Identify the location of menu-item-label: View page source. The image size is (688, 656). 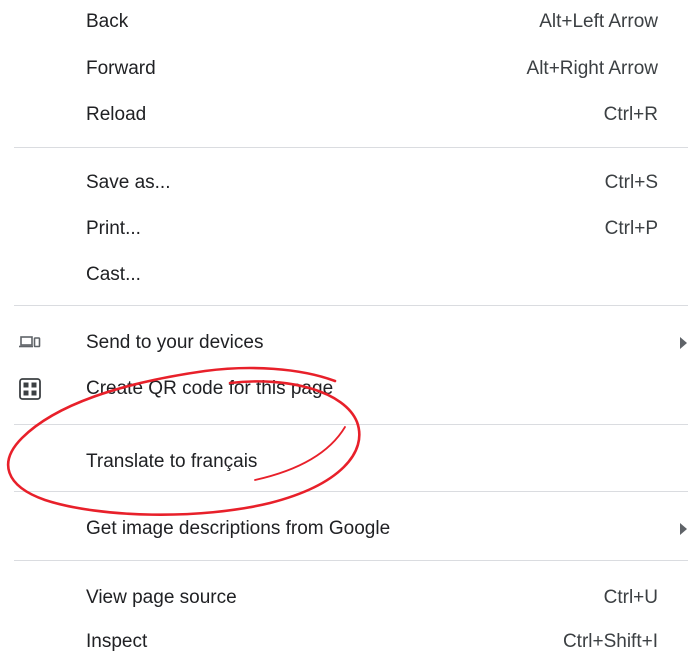
(161, 597).